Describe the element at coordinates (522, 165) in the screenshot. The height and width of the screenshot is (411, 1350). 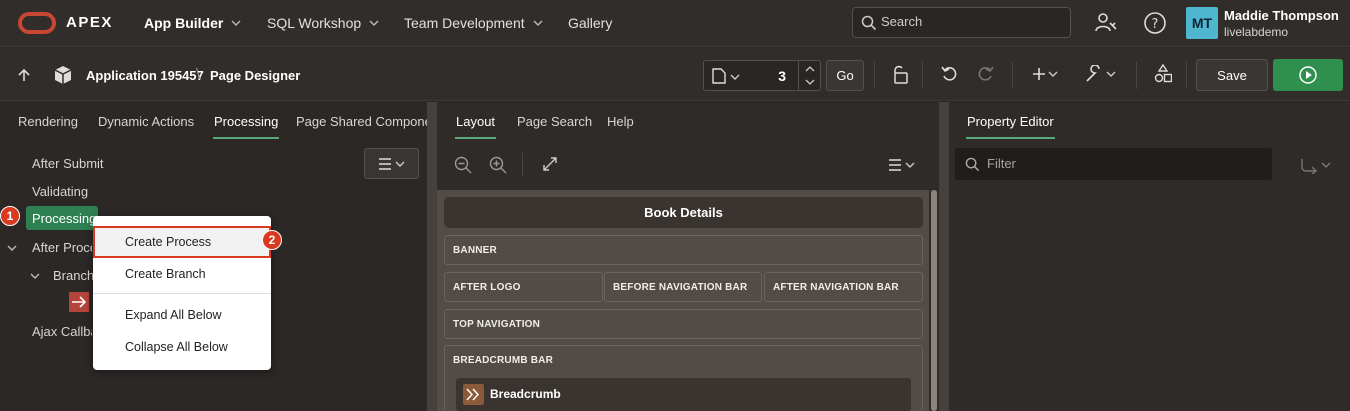
I see `divider` at that location.